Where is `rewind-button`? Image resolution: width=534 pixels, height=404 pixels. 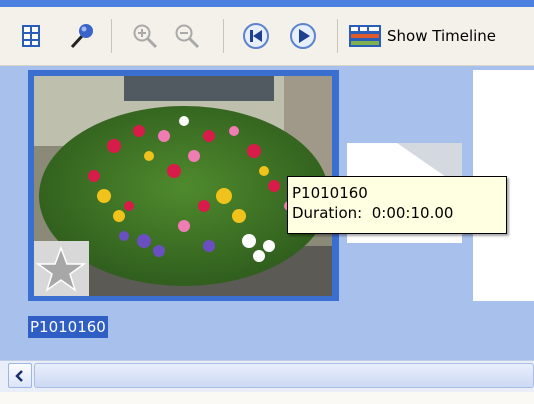
rewind-button is located at coordinates (256, 36).